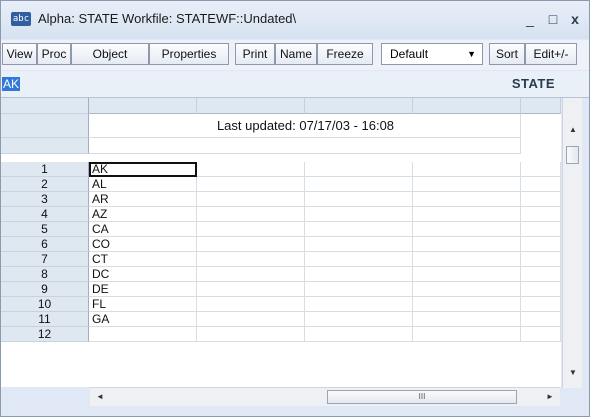 The image size is (590, 417). What do you see at coordinates (143, 184) in the screenshot?
I see `state-value-cell: AL` at bounding box center [143, 184].